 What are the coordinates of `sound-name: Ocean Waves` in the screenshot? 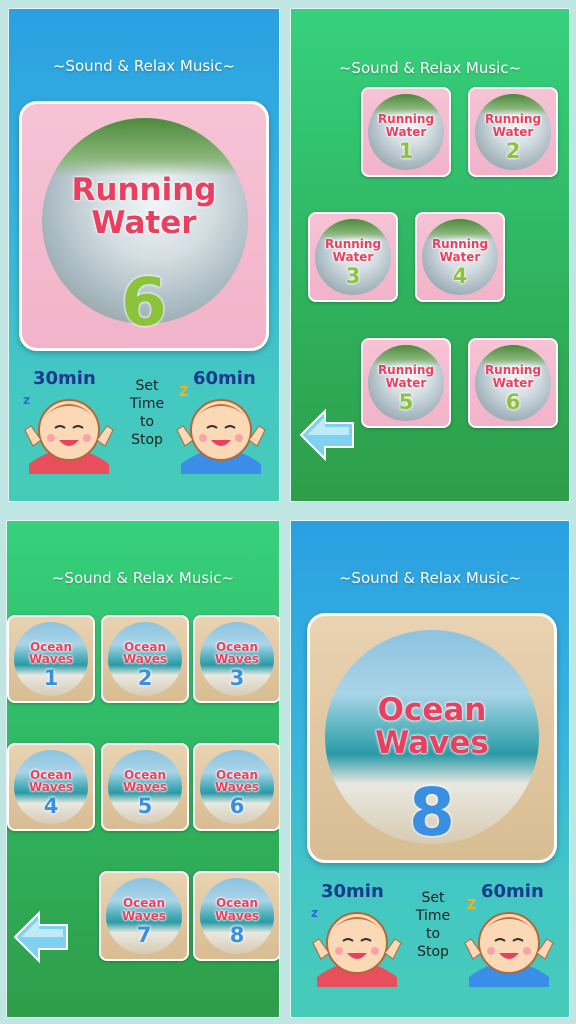 It's located at (432, 726).